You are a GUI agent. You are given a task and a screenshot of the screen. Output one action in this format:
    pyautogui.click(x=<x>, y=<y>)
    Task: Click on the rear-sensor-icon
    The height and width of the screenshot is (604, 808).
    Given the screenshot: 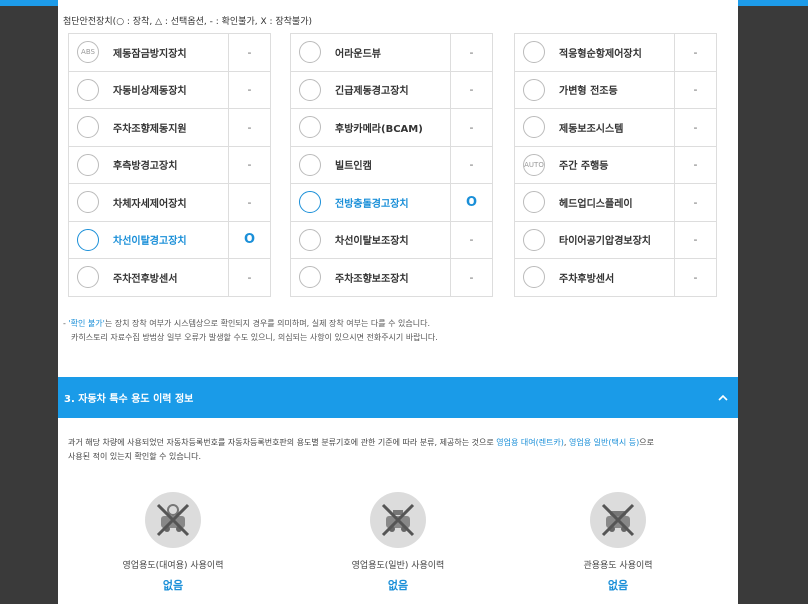 What is the action you would take?
    pyautogui.click(x=534, y=277)
    